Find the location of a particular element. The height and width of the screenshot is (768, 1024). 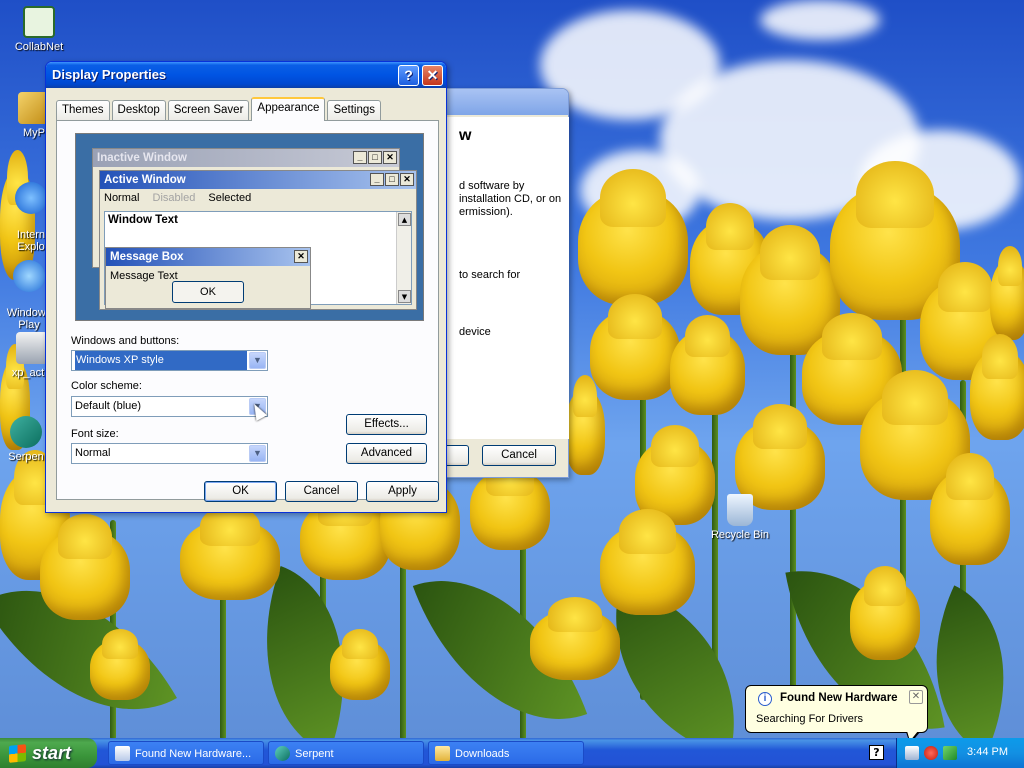

help-button: ? is located at coordinates (408, 75).